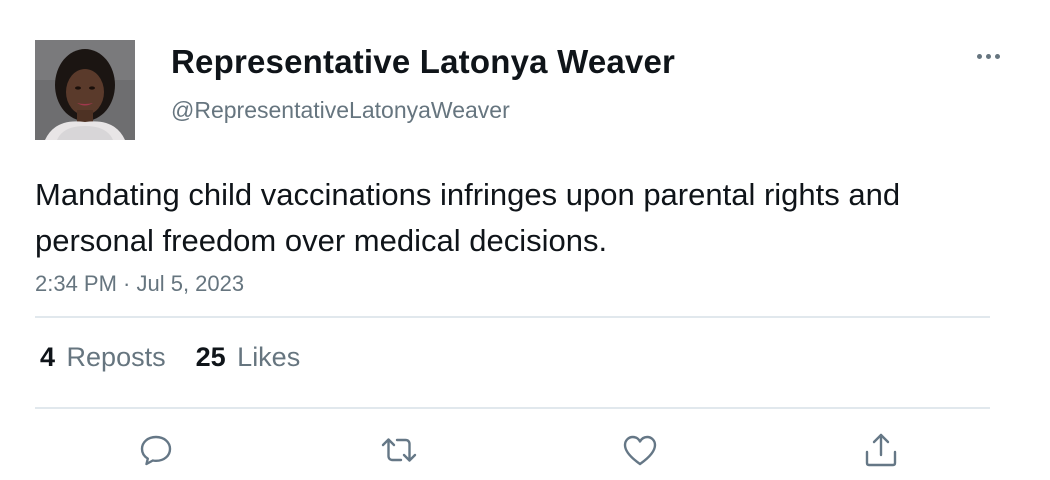 The height and width of the screenshot is (480, 1050). Describe the element at coordinates (48, 357) in the screenshot. I see `reposts-count: 4` at that location.